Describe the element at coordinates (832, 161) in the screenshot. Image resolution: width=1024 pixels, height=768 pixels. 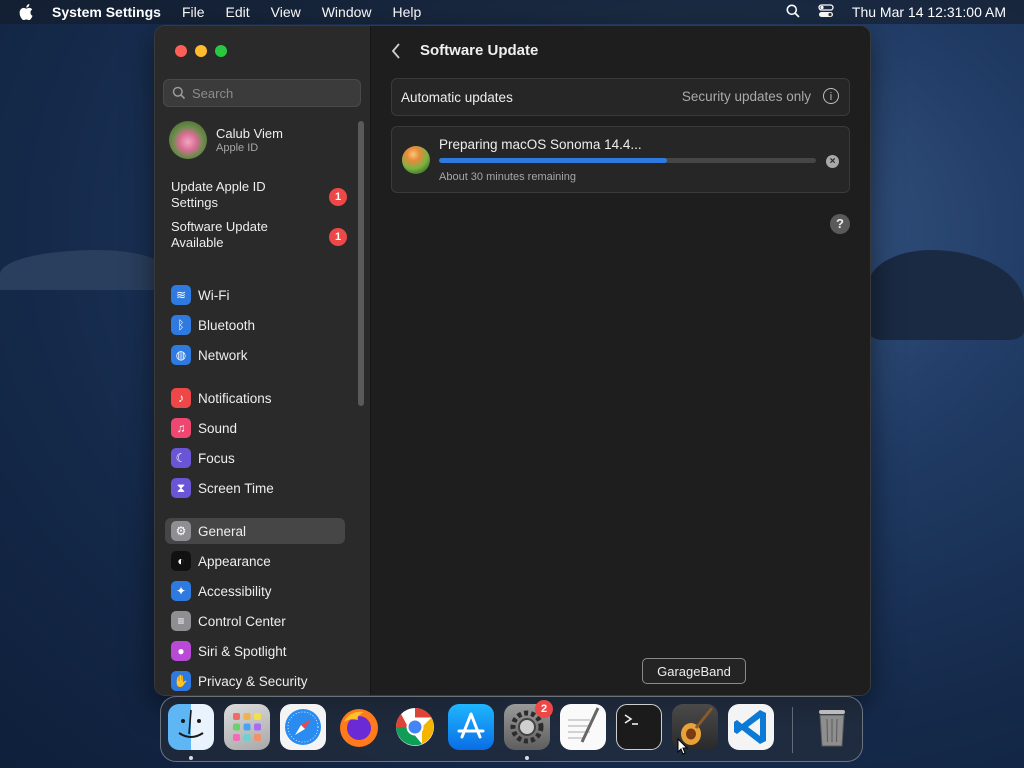
I see `cancel-update-icon: ×` at that location.